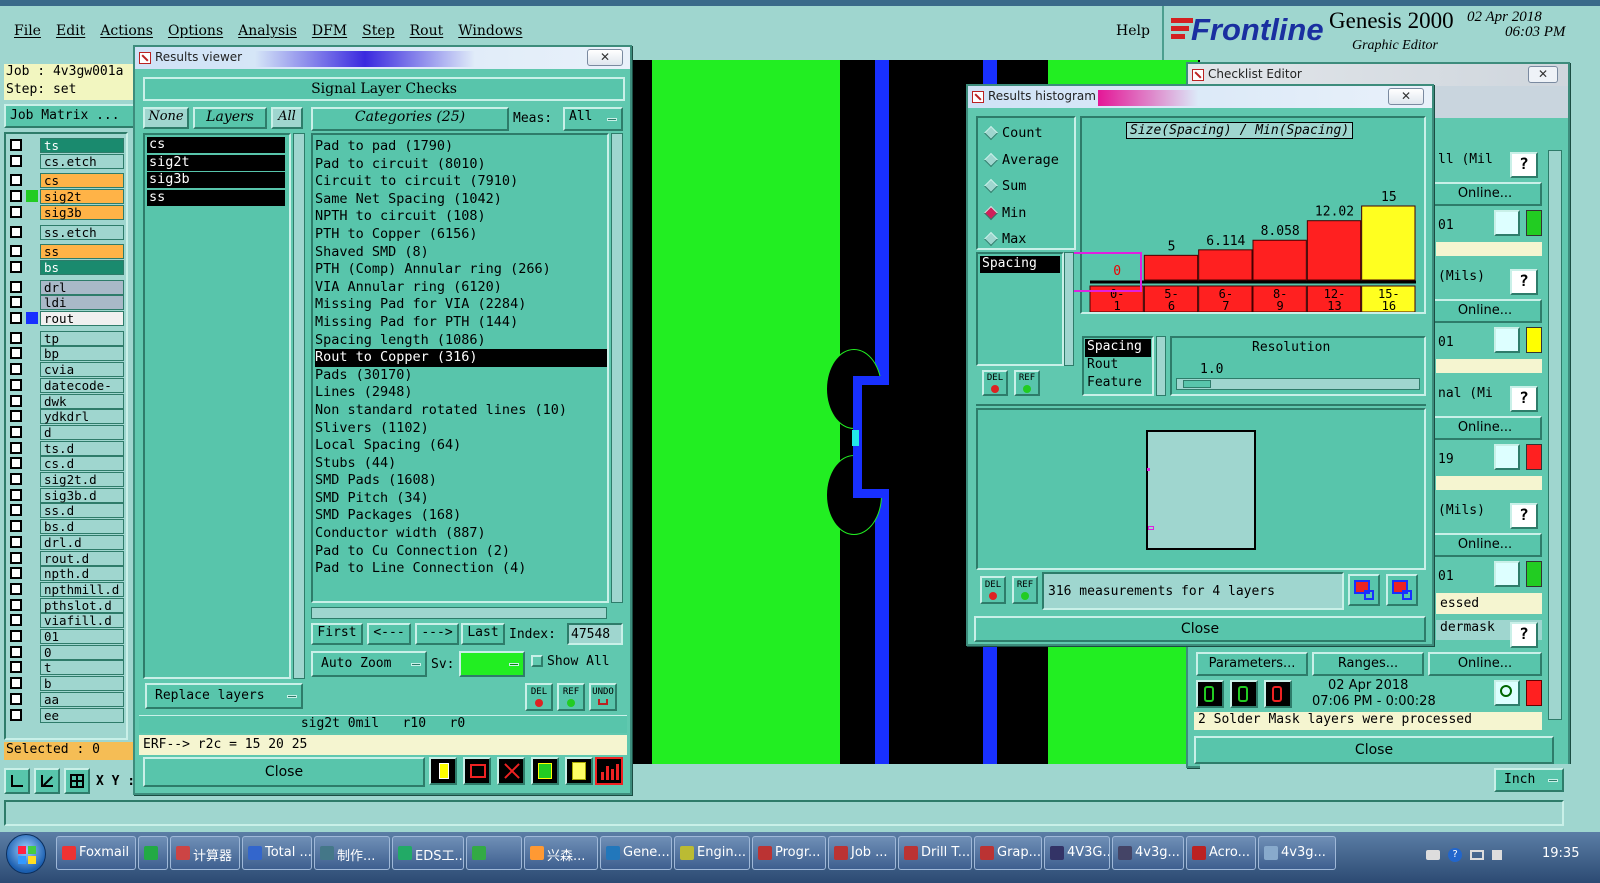 The width and height of the screenshot is (1600, 883). I want to click on run-icon, so click(1210, 694).